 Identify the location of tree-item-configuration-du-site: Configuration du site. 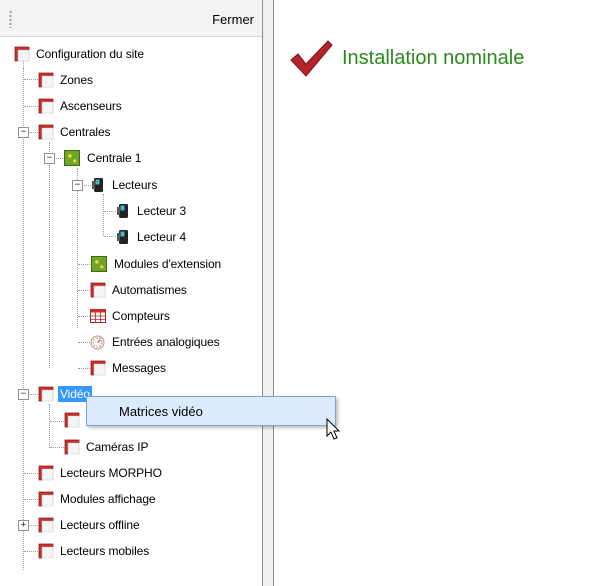
(80, 54).